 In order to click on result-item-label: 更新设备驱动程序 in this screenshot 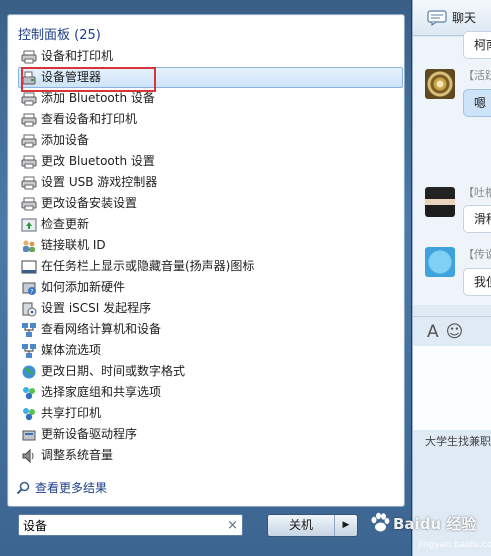, I will do `click(89, 434)`.